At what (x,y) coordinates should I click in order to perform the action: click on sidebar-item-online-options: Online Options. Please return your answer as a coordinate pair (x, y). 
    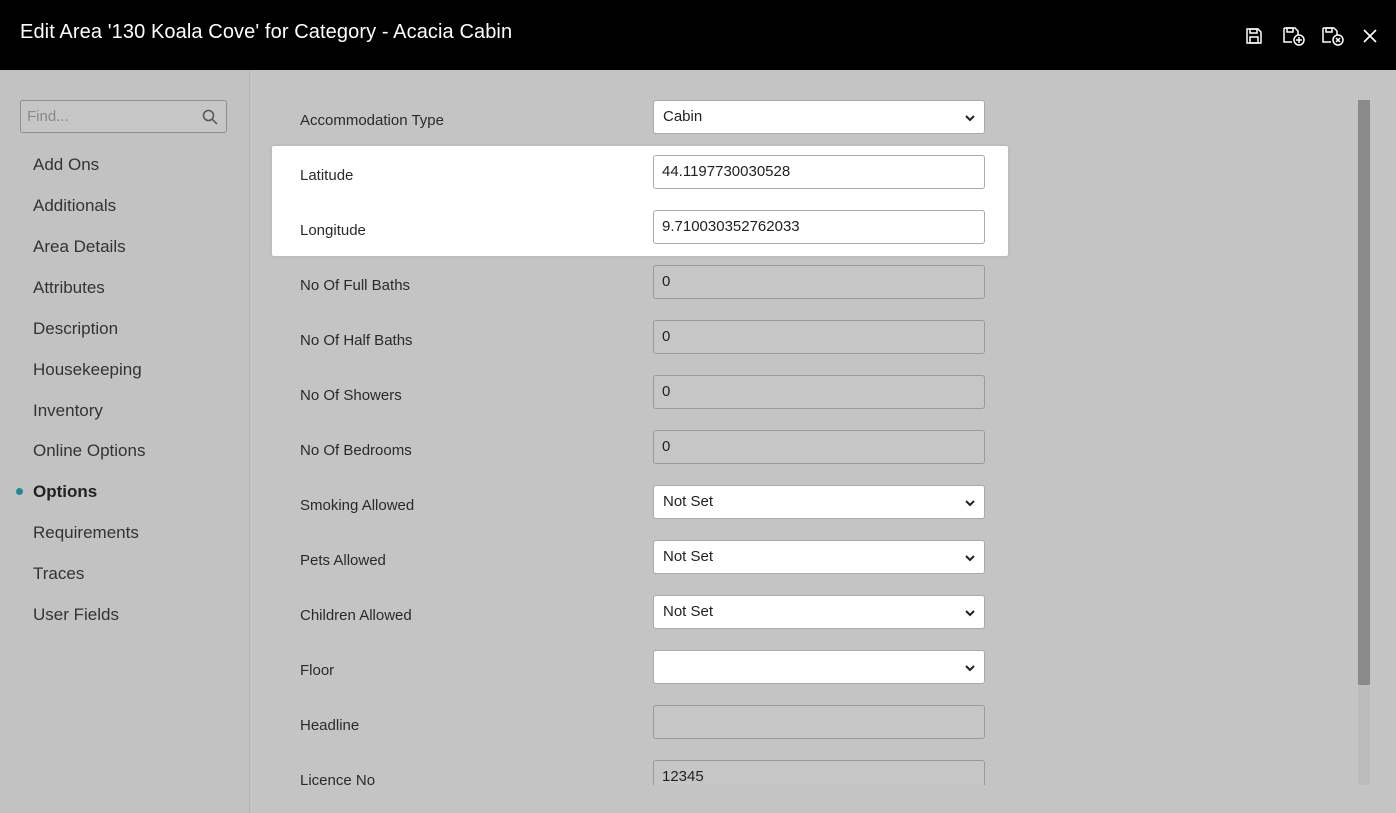
    Looking at the image, I should click on (89, 451).